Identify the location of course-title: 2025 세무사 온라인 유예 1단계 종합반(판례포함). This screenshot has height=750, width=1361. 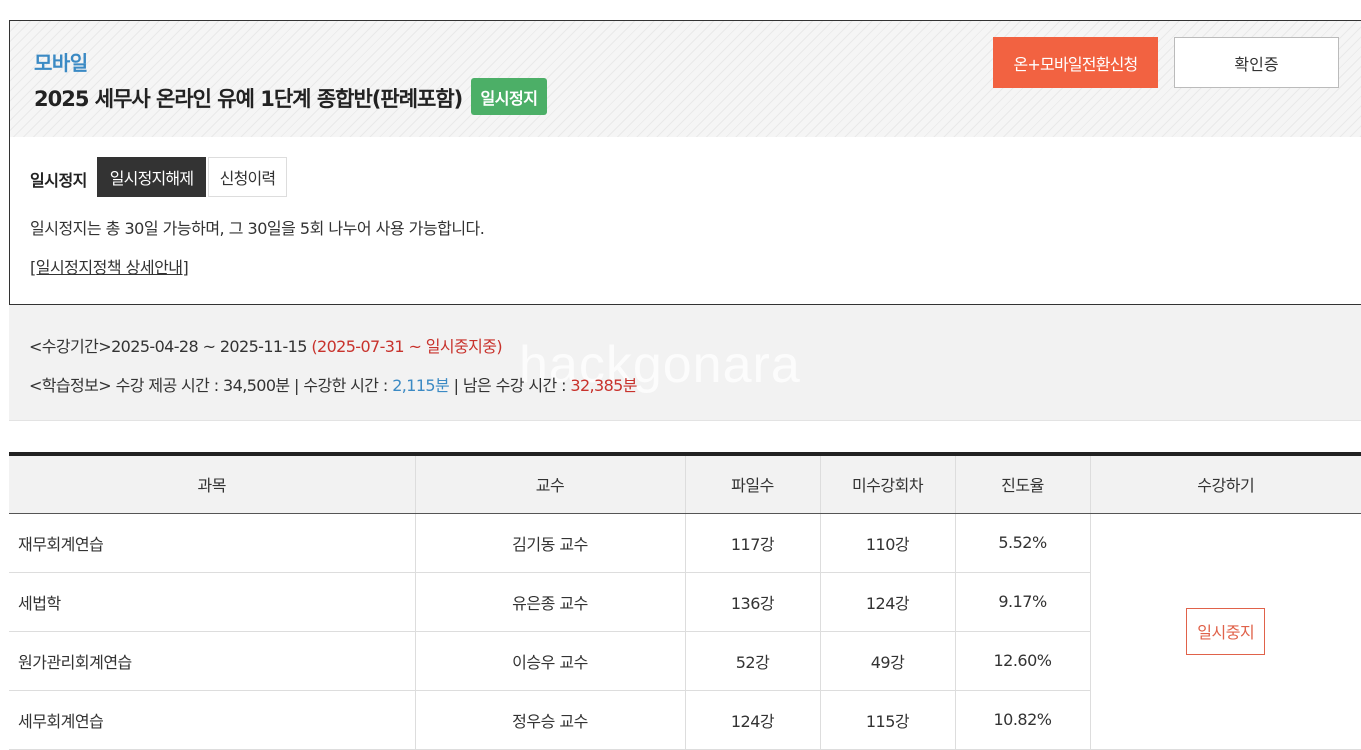
(248, 99).